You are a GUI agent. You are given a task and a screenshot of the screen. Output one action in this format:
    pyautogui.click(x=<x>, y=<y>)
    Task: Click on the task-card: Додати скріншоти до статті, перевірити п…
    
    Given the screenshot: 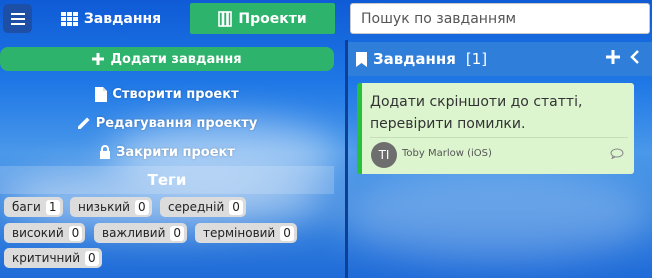 What is the action you would take?
    pyautogui.click(x=495, y=128)
    